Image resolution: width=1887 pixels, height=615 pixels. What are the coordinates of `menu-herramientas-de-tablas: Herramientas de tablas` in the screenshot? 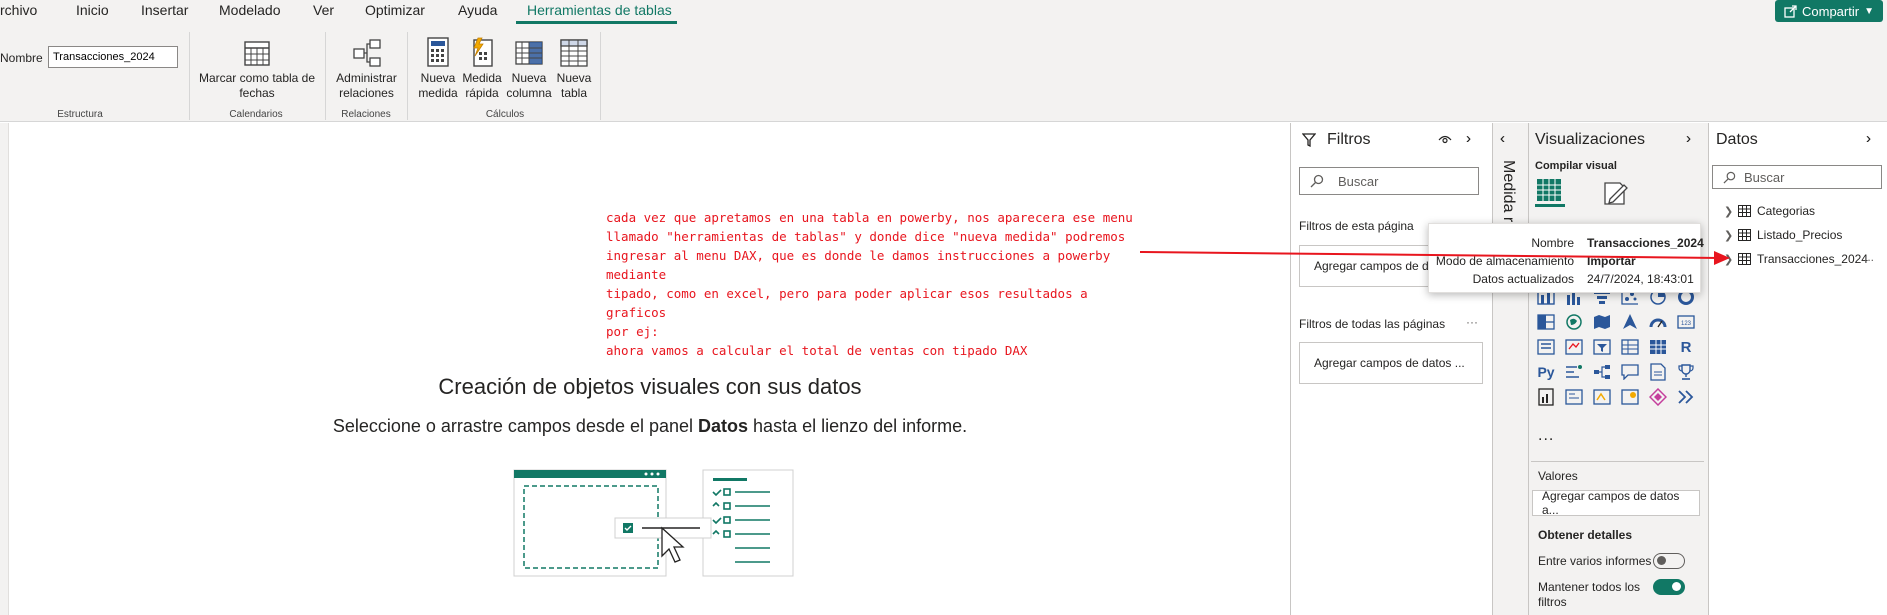 It's located at (599, 10).